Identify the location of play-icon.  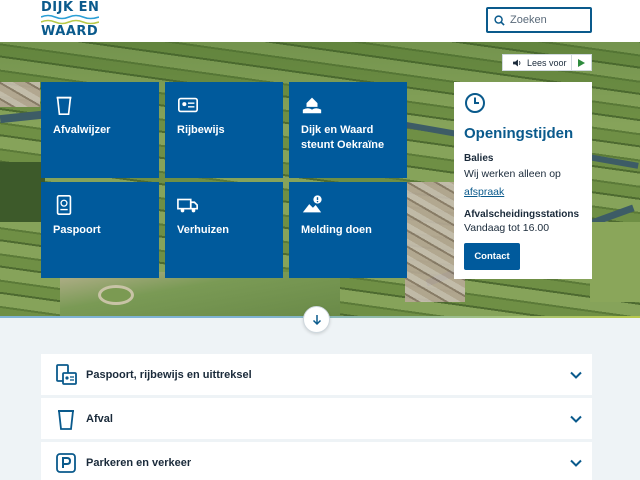
(581, 62).